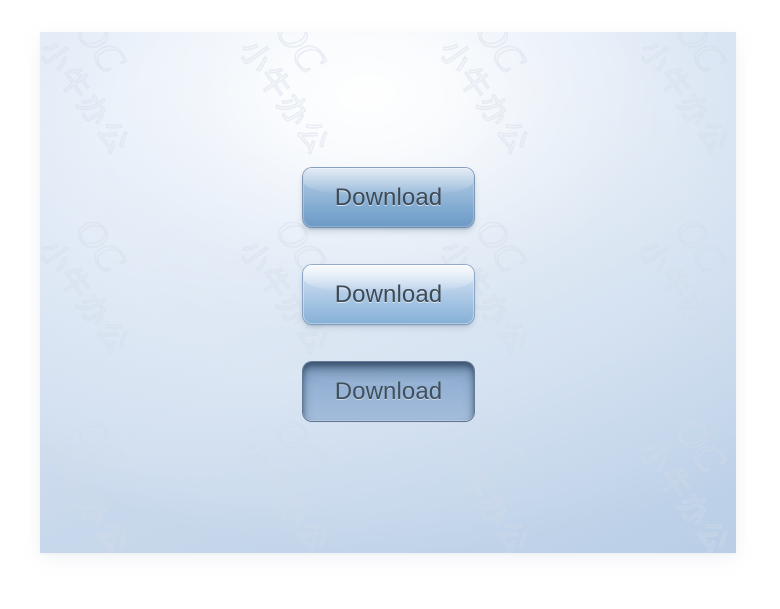  I want to click on download-button-pressed: Download, so click(388, 391).